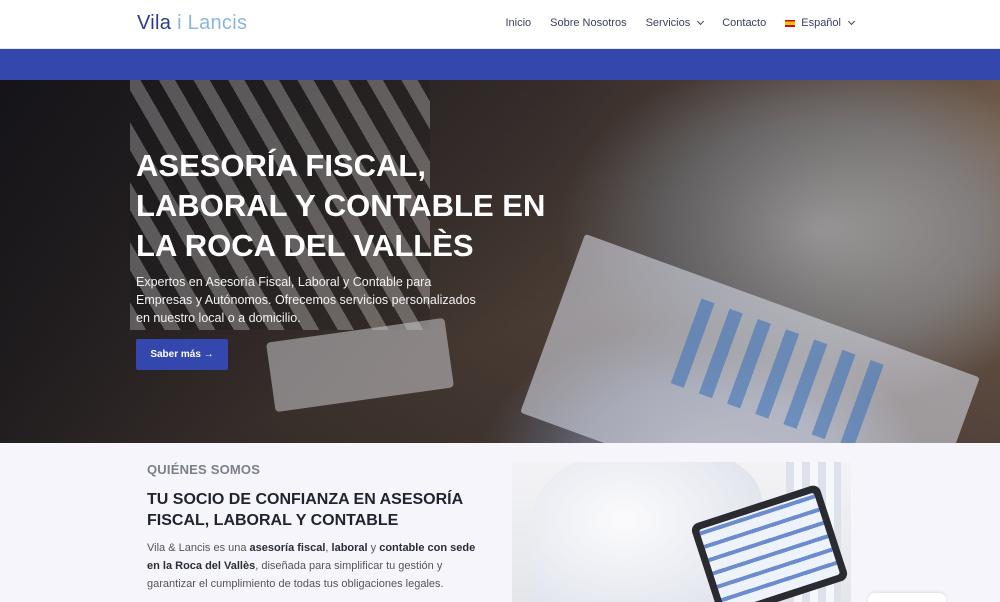 The image size is (1000, 602). I want to click on nav-item-sobre-nosotros: Sobre Nosotros, so click(588, 23).